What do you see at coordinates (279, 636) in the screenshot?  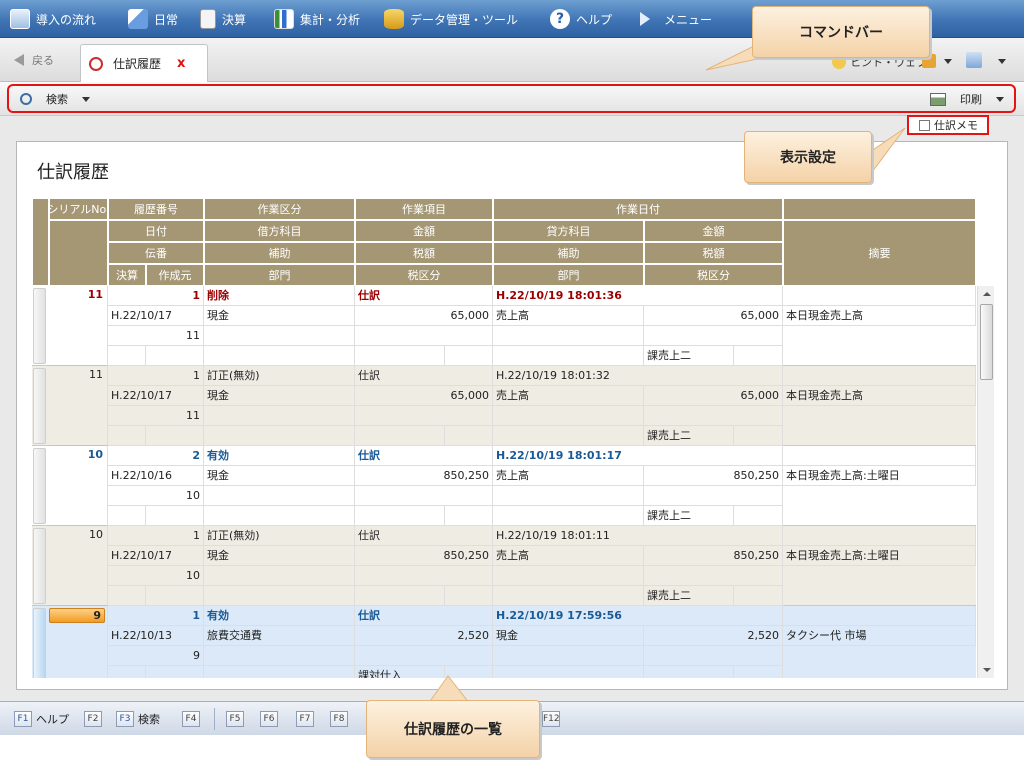 I see `debit-account-cell: 旅費交通費` at bounding box center [279, 636].